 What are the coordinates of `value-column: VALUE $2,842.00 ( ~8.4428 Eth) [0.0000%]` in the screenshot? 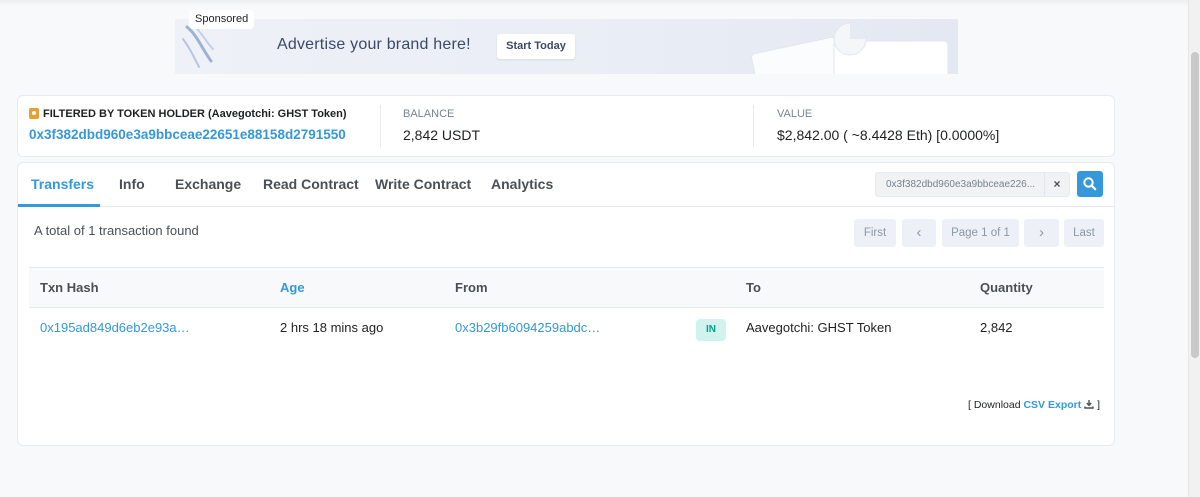 It's located at (942, 126).